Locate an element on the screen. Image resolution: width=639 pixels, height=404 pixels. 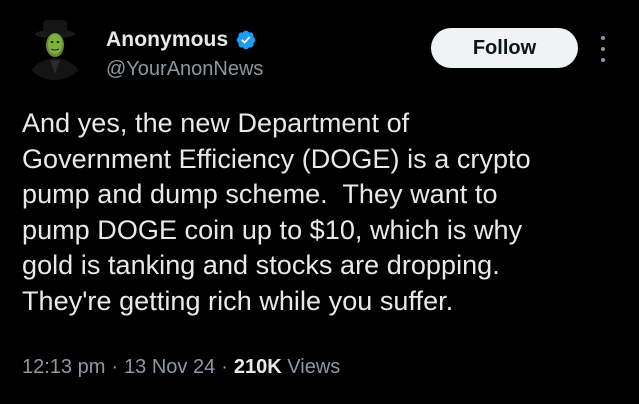
views-count: 210K is located at coordinates (258, 367).